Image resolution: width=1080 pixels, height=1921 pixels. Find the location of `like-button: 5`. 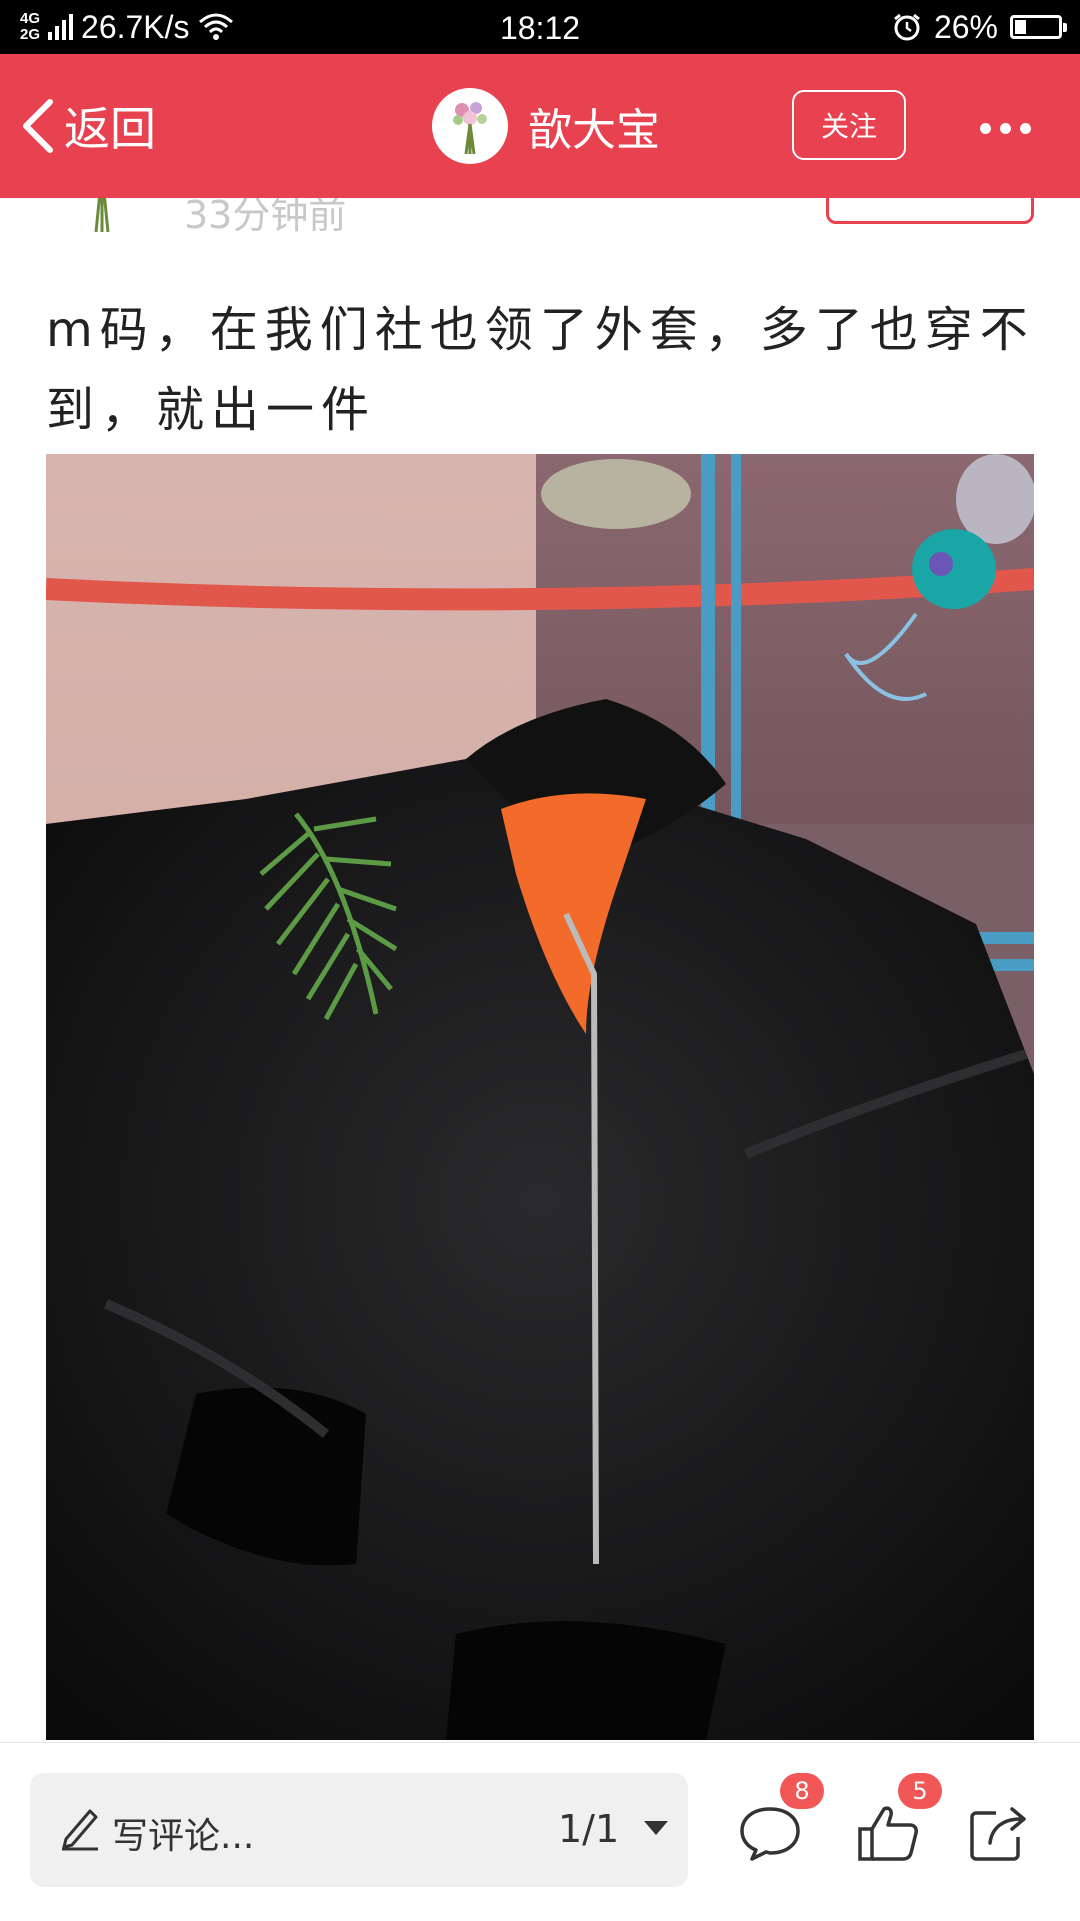

like-button: 5 is located at coordinates (899, 1818).